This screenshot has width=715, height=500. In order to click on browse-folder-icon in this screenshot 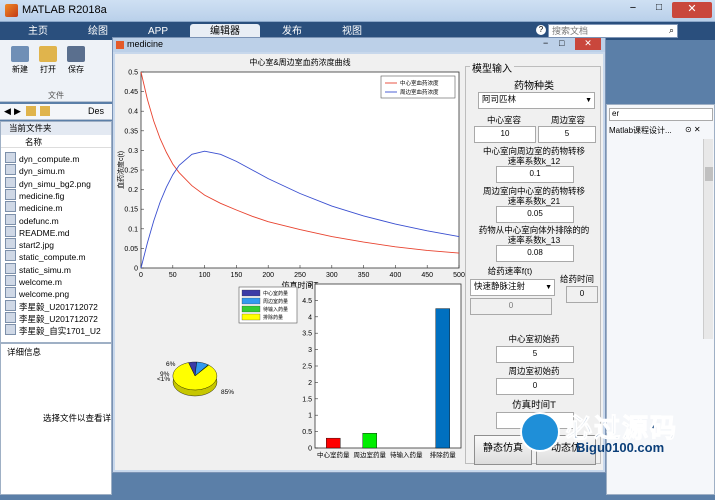, I will do `click(45, 111)`.